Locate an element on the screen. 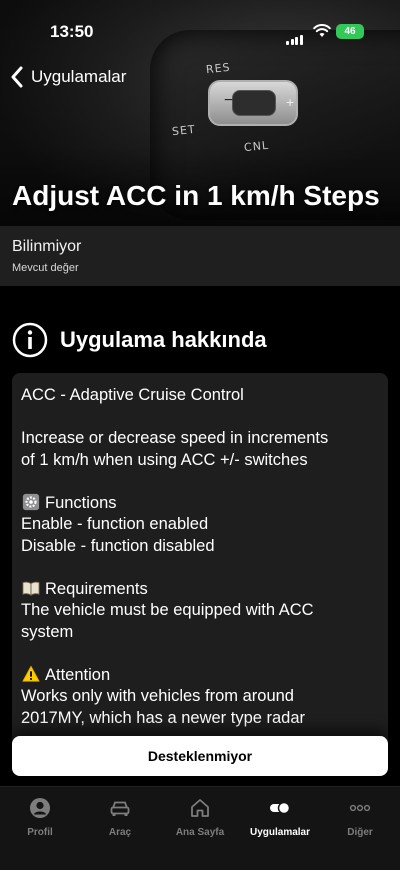 The image size is (400, 870). minus-icon: − is located at coordinates (229, 100).